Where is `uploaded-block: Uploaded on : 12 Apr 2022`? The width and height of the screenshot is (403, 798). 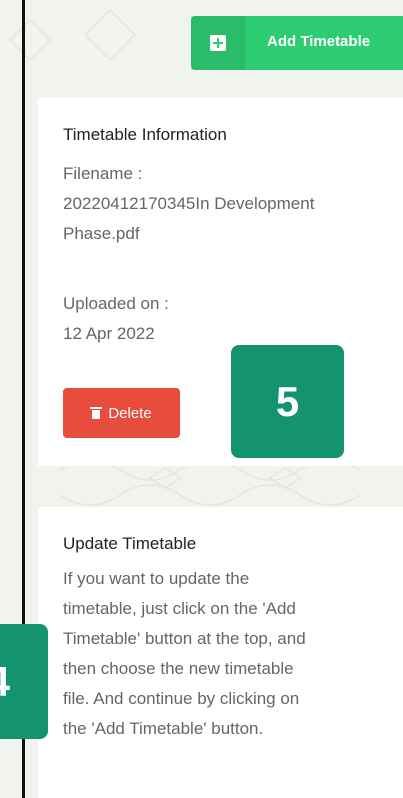 uploaded-block: Uploaded on : 12 Apr 2022 is located at coordinates (116, 319).